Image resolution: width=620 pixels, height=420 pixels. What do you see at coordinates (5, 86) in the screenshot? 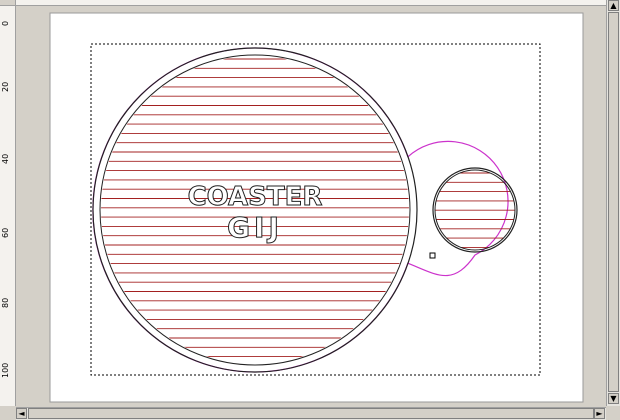
I see `ruler-left-label: 20` at bounding box center [5, 86].